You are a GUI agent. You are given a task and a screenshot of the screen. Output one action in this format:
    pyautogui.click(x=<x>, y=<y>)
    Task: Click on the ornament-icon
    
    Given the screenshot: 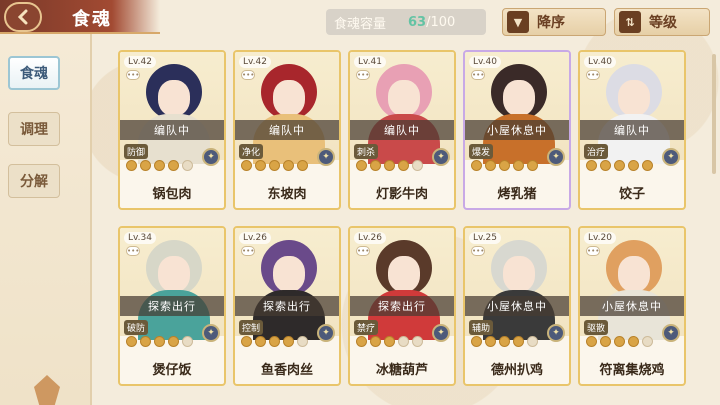 What is the action you would take?
    pyautogui.click(x=47, y=390)
    